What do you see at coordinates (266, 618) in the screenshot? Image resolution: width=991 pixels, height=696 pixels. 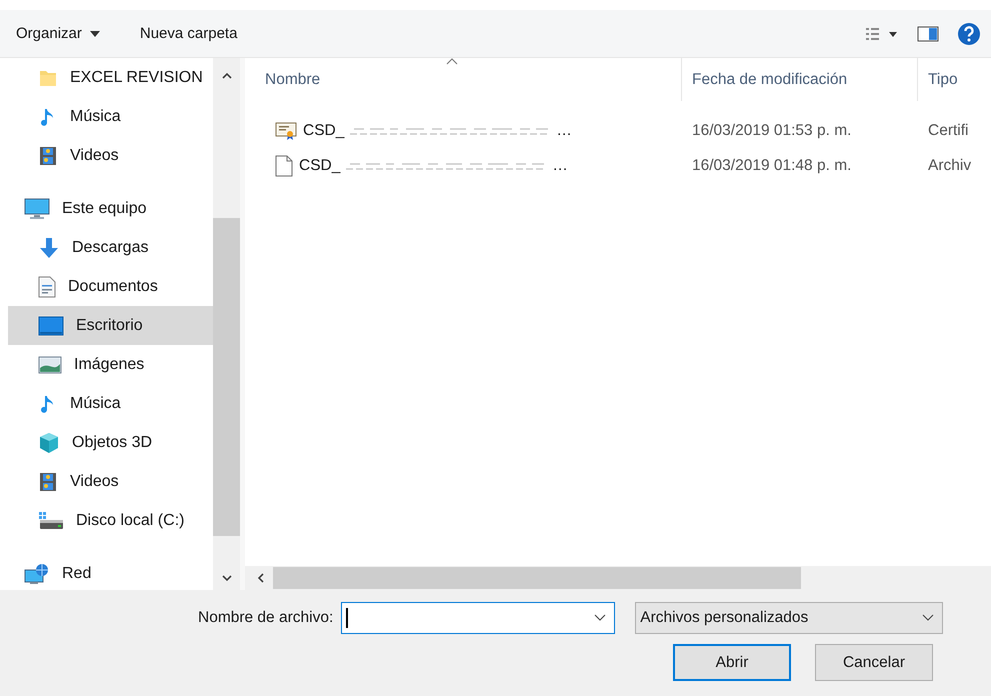 I see `filename-label: Nombre de archivo:` at bounding box center [266, 618].